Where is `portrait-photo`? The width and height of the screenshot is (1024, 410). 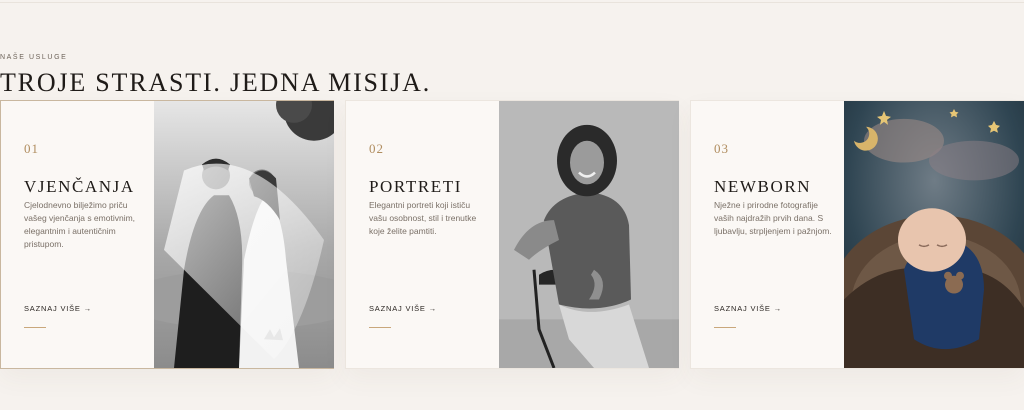 portrait-photo is located at coordinates (589, 234).